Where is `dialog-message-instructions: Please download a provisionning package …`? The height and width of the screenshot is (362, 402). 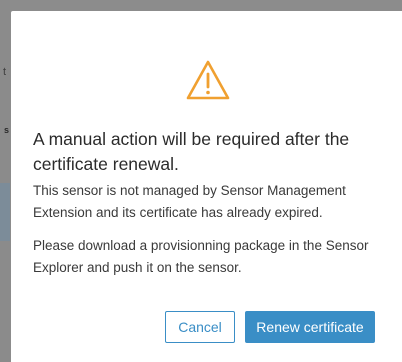 dialog-message-instructions: Please download a provisionning package … is located at coordinates (201, 256).